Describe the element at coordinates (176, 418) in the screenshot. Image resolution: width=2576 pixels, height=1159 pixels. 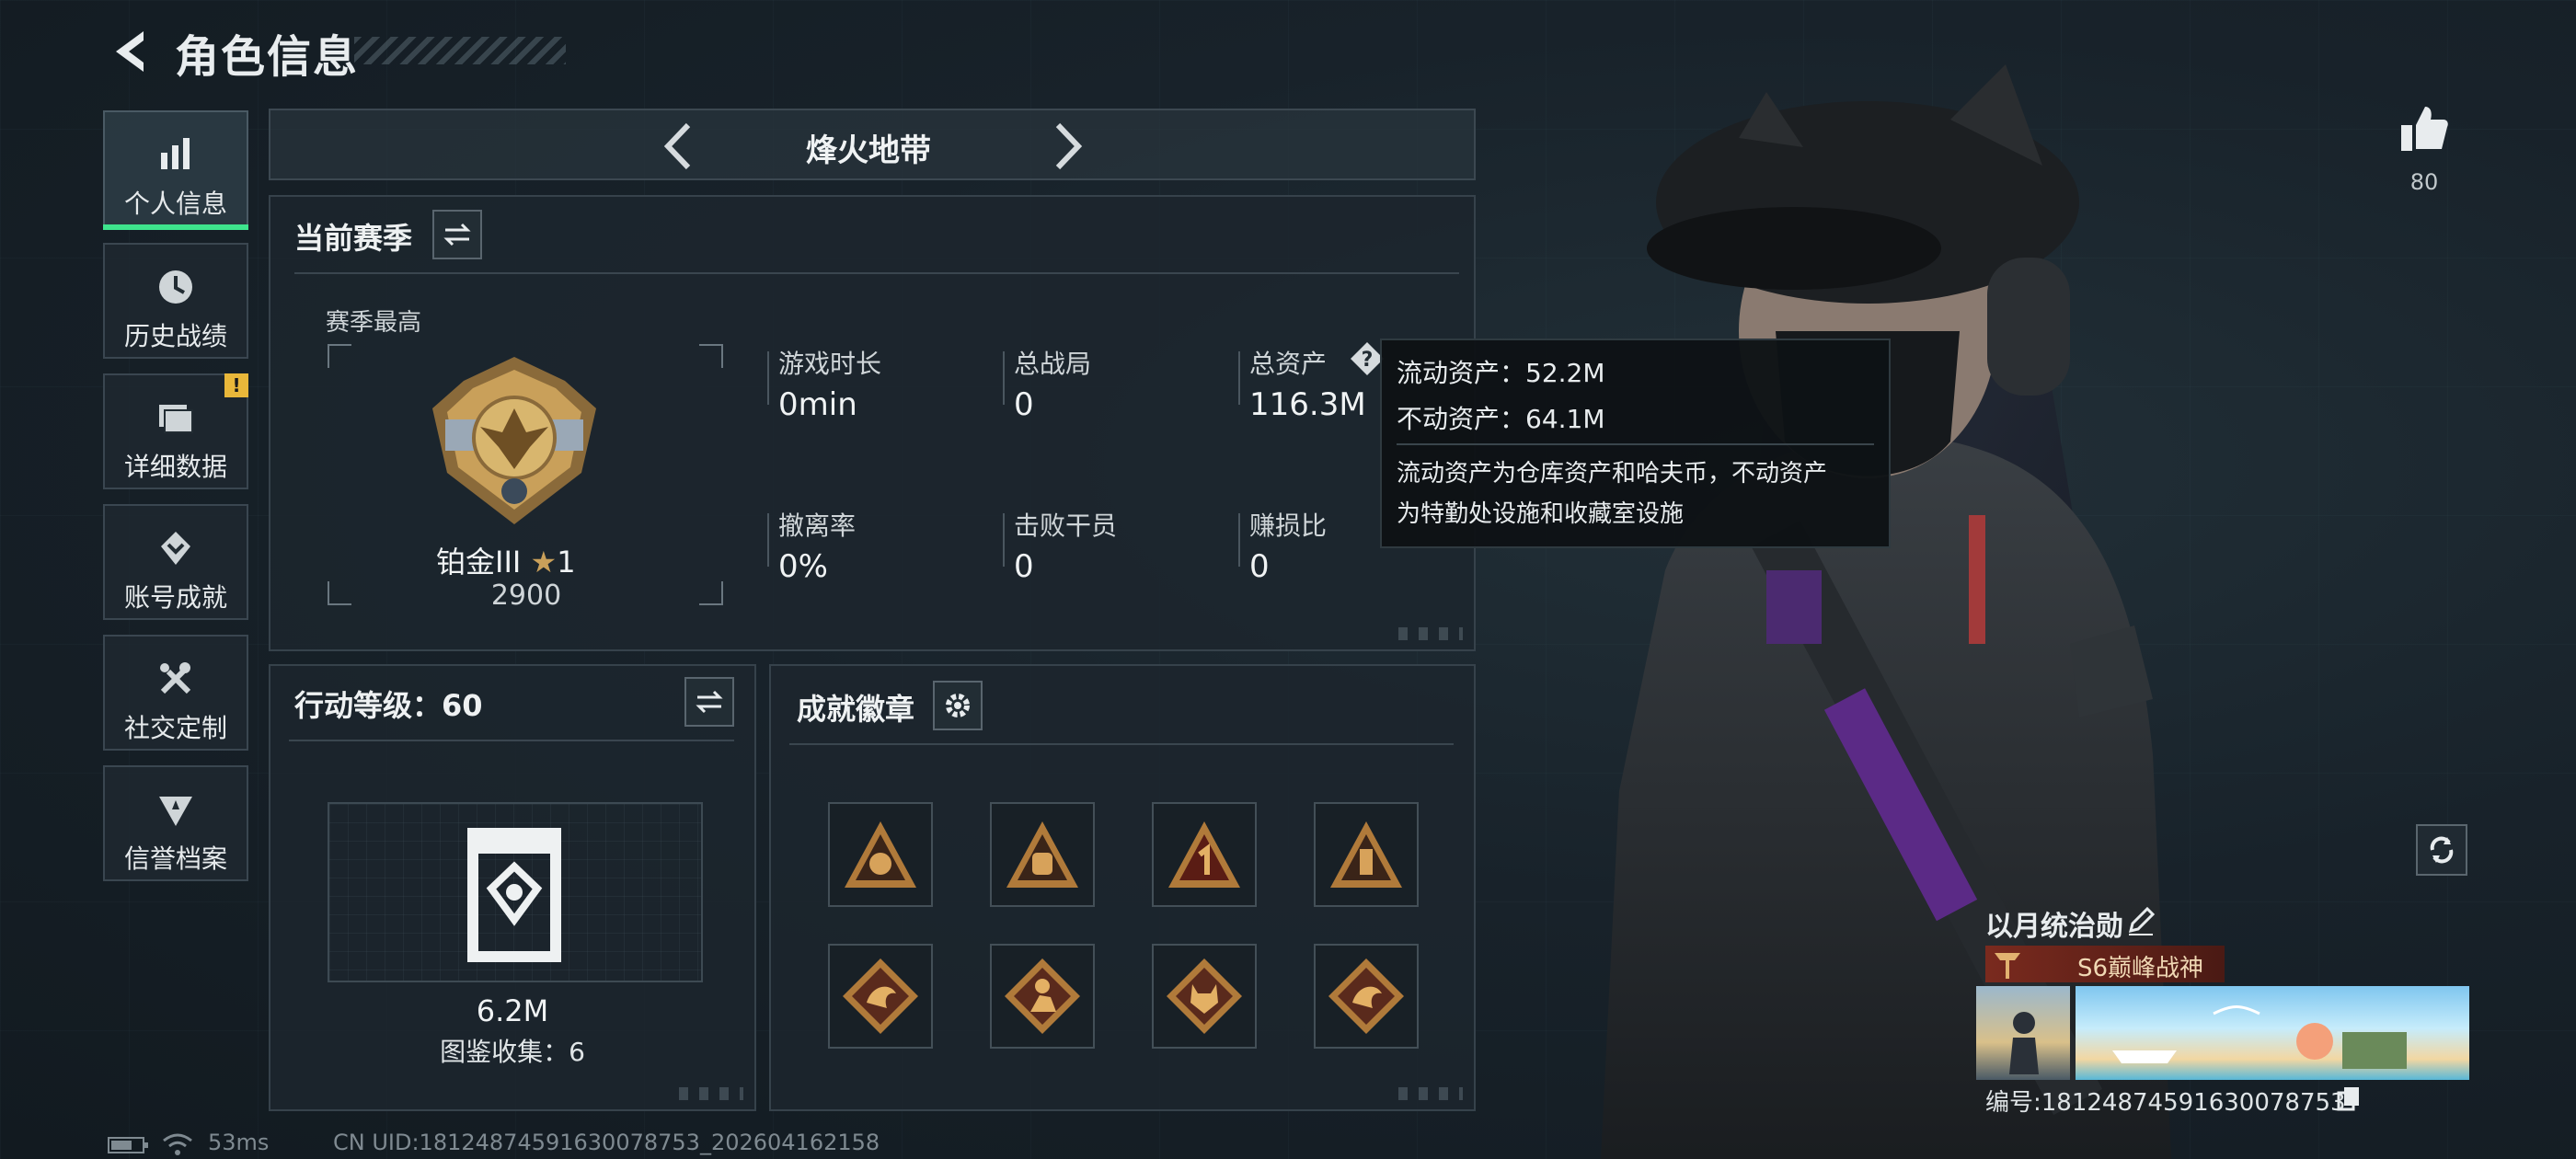
I see `folder-icon` at that location.